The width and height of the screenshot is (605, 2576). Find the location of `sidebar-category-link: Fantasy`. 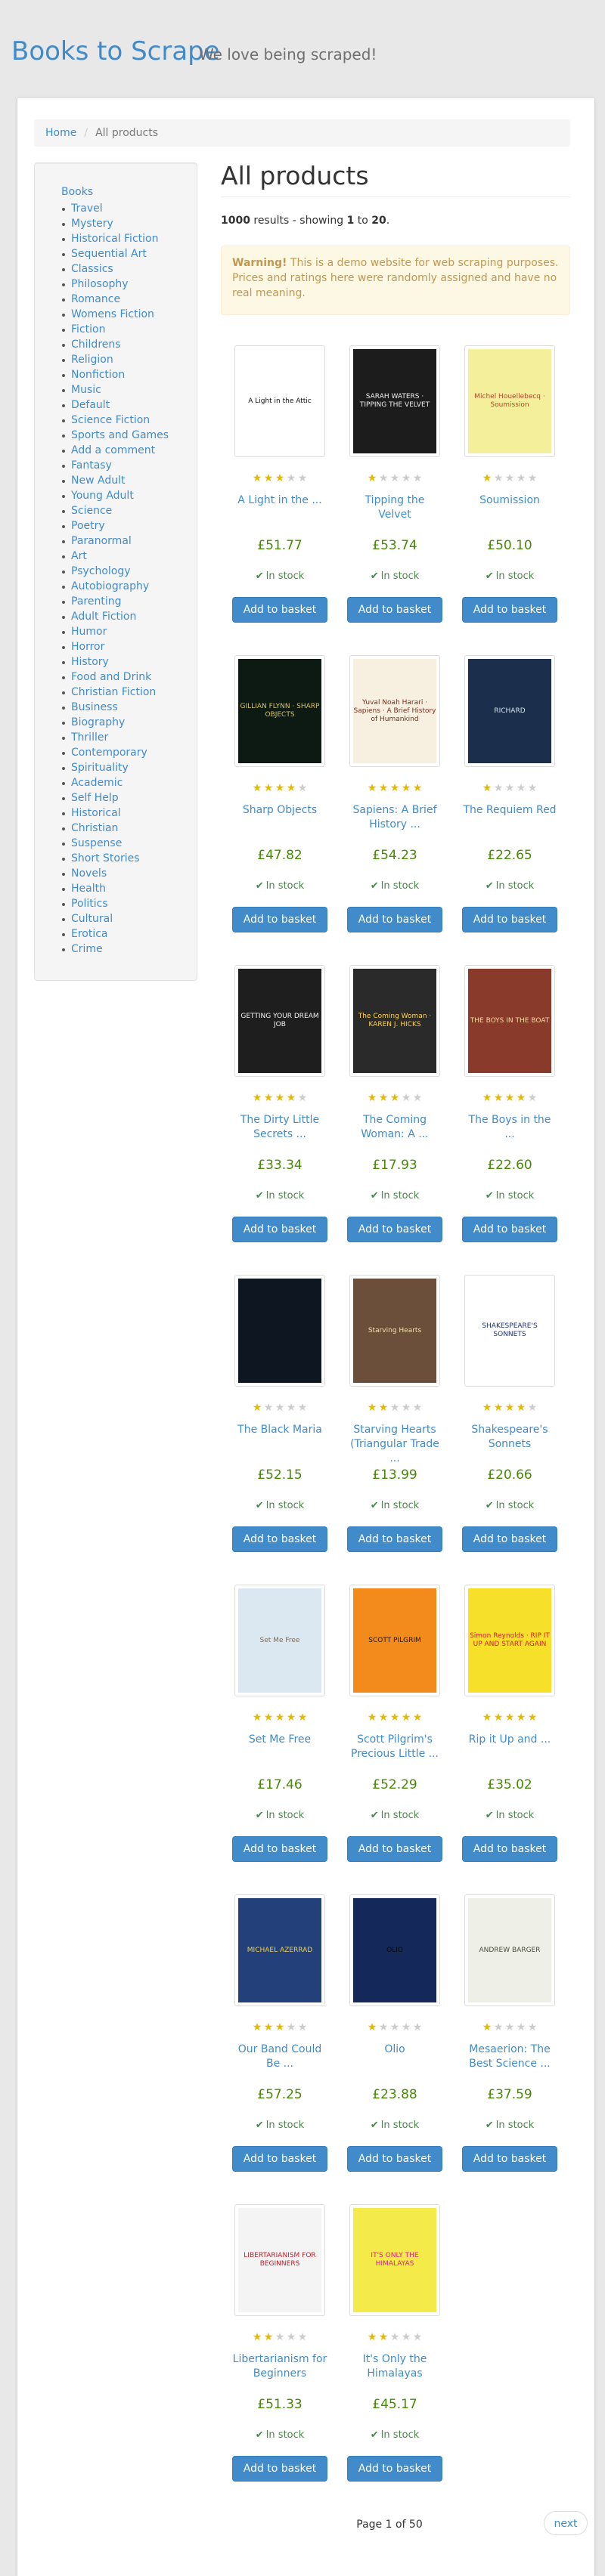

sidebar-category-link: Fantasy is located at coordinates (91, 465).